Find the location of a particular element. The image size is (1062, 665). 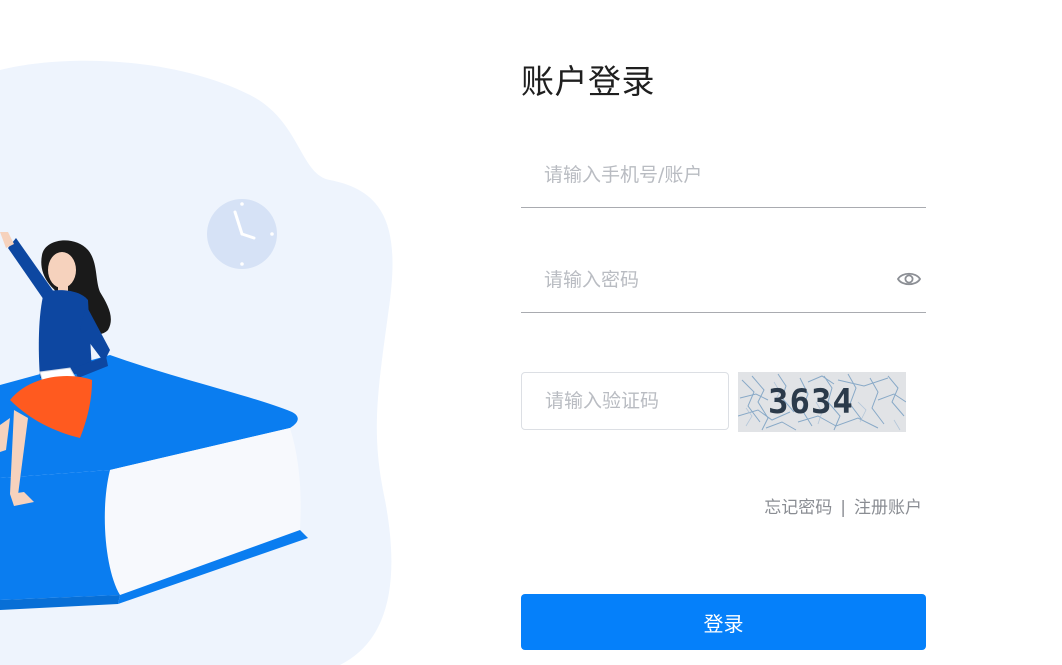

account-field is located at coordinates (723, 176).